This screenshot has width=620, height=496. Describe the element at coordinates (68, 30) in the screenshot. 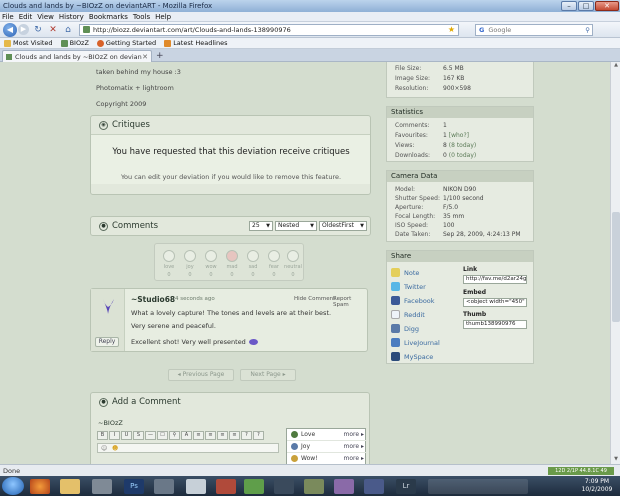

I see `home-icon: ⌂` at that location.